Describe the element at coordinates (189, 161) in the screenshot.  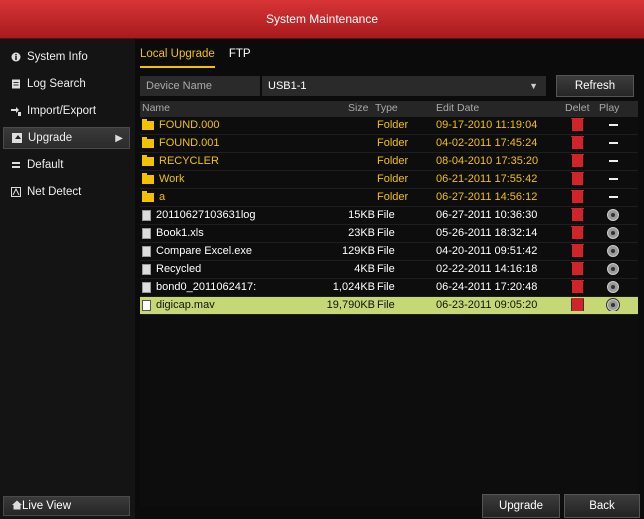
I see `file-name: RECYCLER` at that location.